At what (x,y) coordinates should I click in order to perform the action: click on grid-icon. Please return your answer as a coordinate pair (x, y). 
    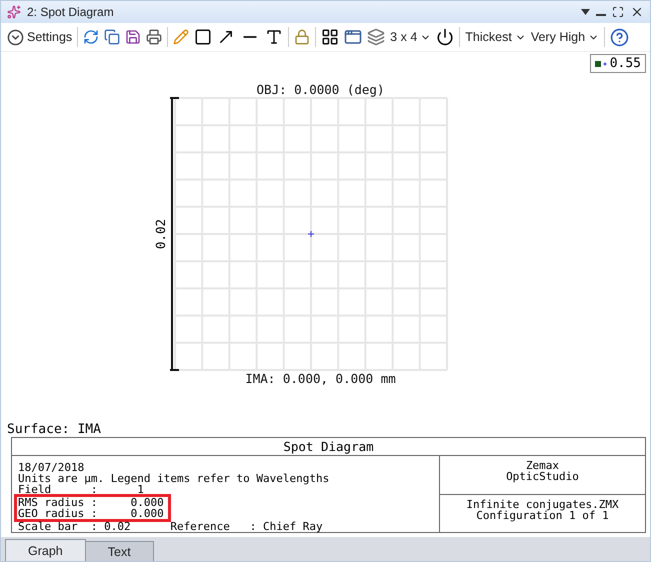
    Looking at the image, I should click on (330, 37).